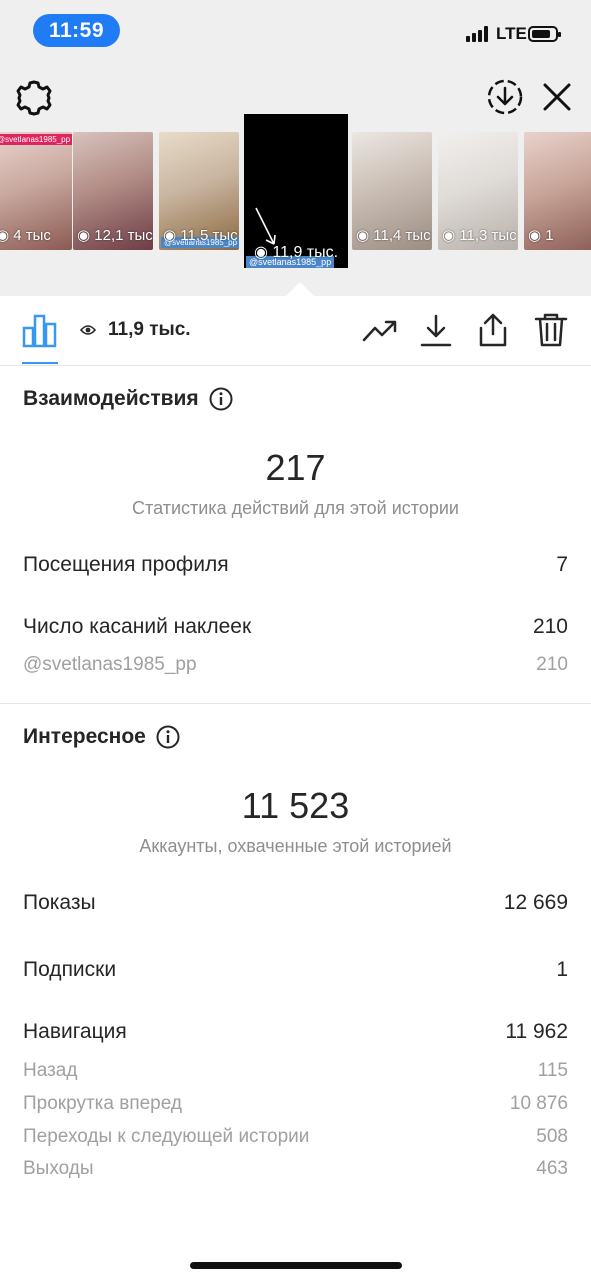 This screenshot has height=1280, width=591. Describe the element at coordinates (295, 1169) in the screenshot. I see `exits-row: Выходы 463` at that location.